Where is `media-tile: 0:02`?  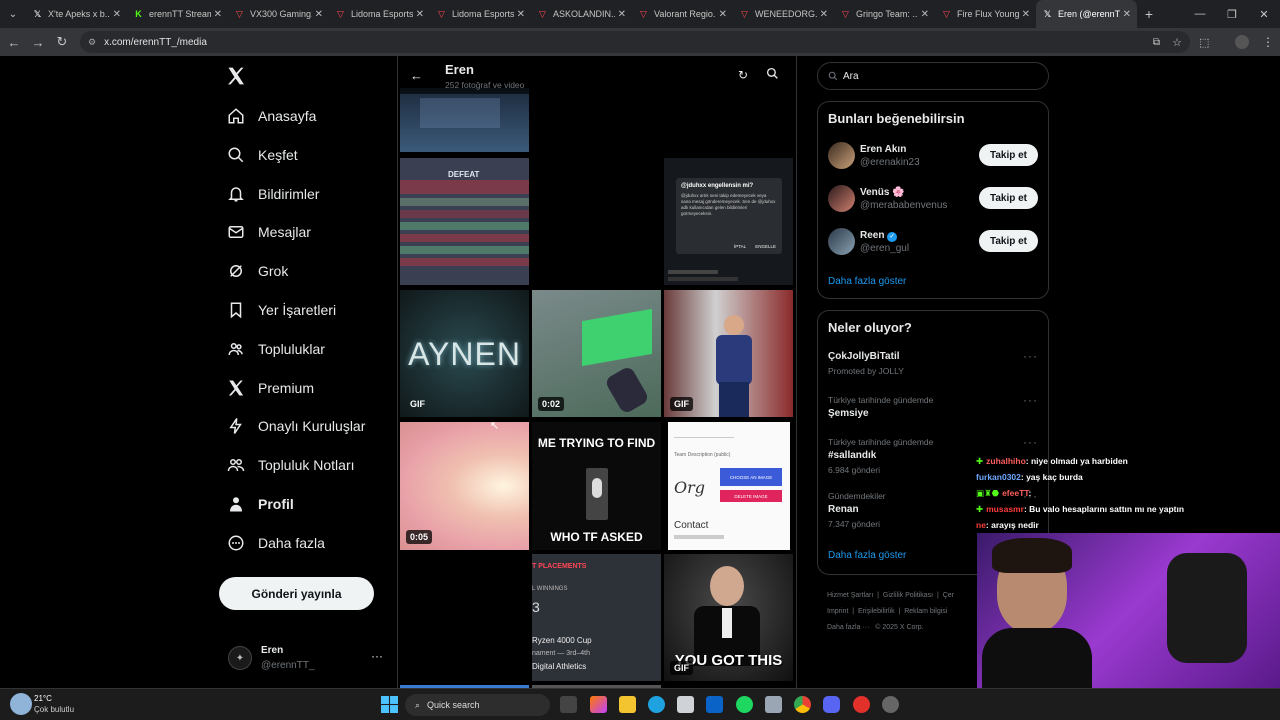 media-tile: 0:02 is located at coordinates (596, 353).